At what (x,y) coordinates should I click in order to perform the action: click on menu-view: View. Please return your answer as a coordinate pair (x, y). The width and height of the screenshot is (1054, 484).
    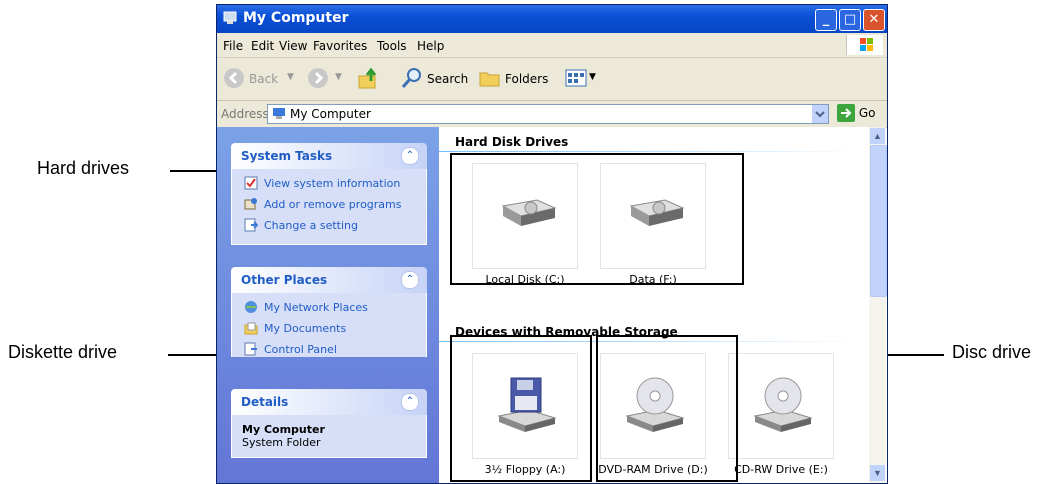
    Looking at the image, I should click on (293, 46).